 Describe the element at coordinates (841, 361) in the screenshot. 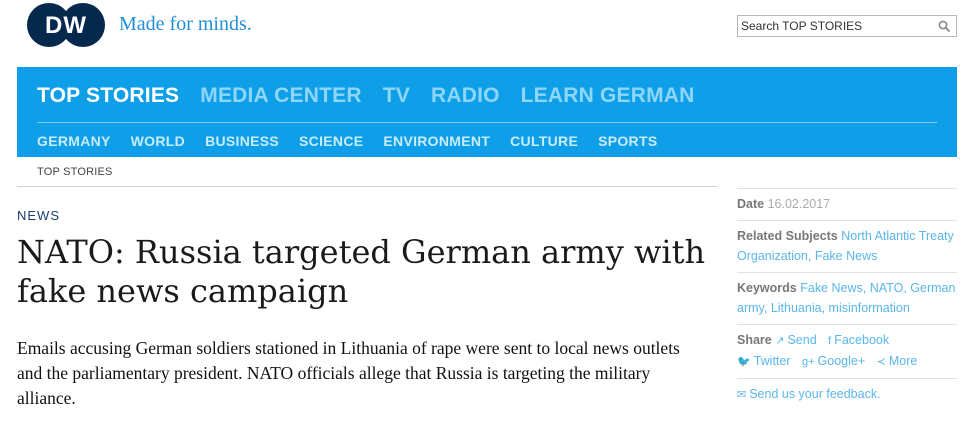

I see `share-google-plus-label: Google+` at that location.